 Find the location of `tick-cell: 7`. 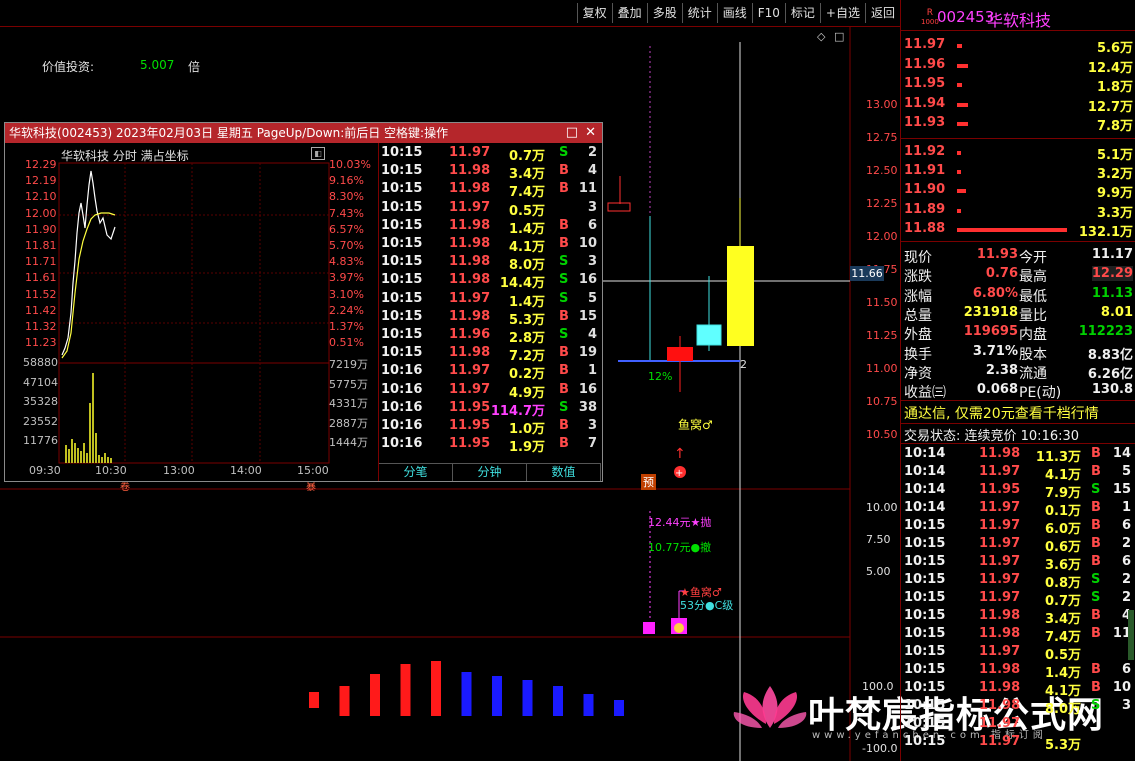

tick-cell: 7 is located at coordinates (592, 444).